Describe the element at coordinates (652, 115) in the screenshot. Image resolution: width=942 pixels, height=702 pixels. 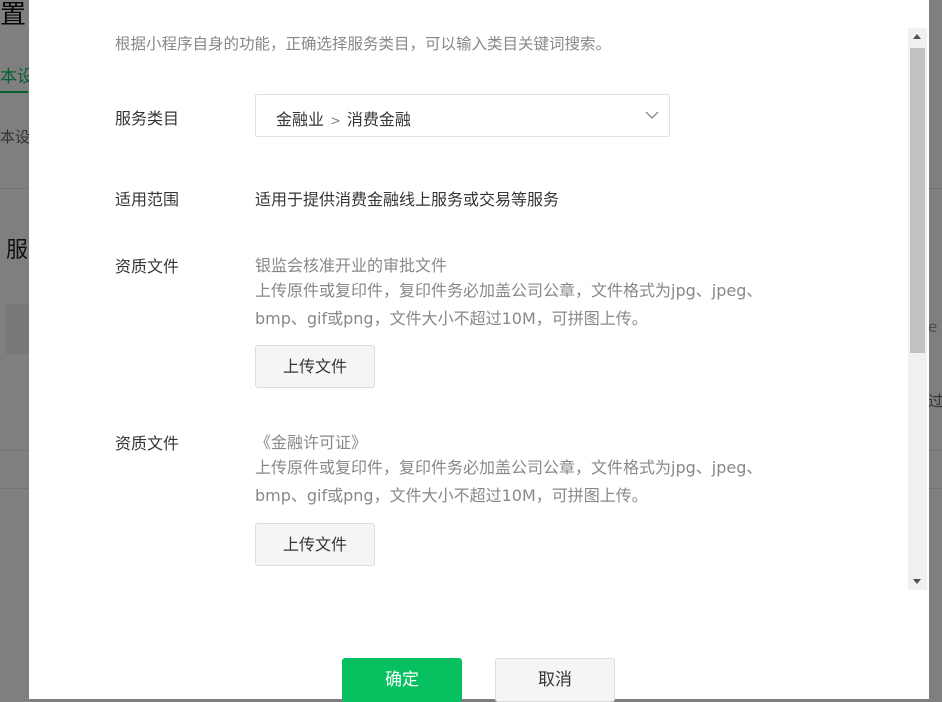
I see `chevron-down-icon` at that location.